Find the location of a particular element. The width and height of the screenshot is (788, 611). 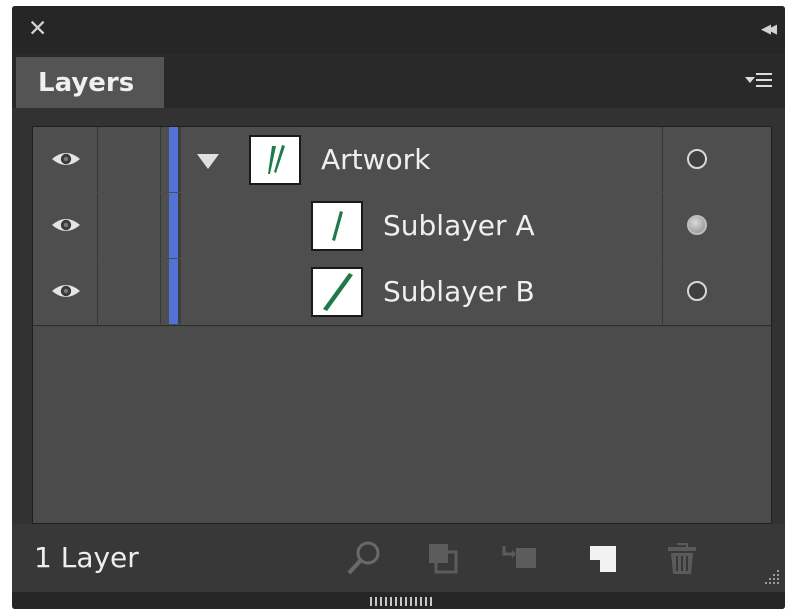

layer-name: Sublayer B is located at coordinates (459, 292).